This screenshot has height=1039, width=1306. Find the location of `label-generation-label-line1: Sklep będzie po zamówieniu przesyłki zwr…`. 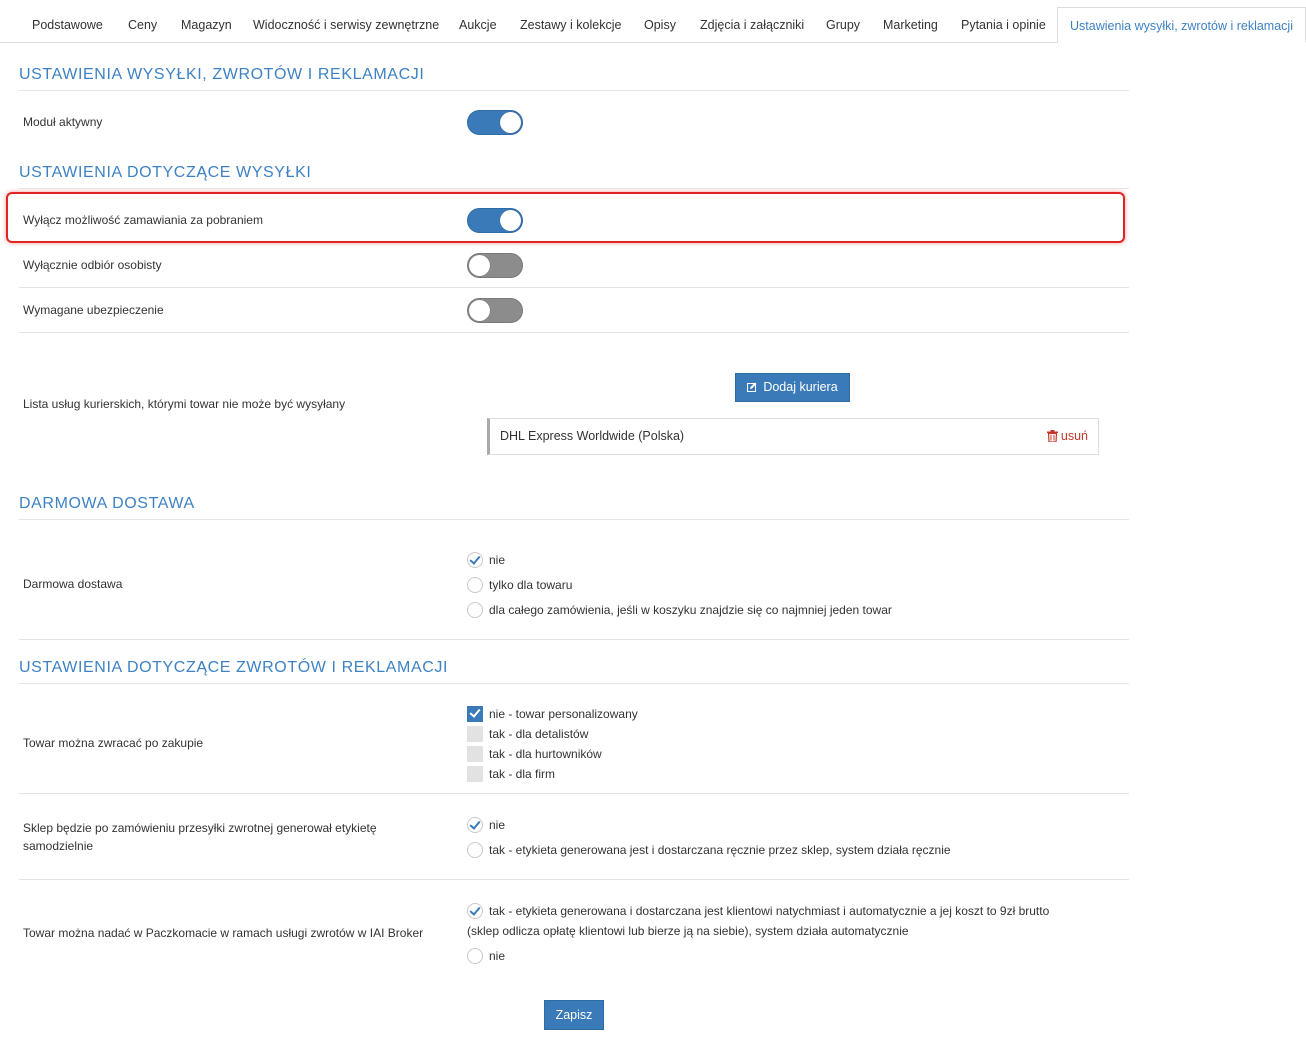

label-generation-label-line1: Sklep będzie po zamówieniu przesyłki zwr… is located at coordinates (200, 828).